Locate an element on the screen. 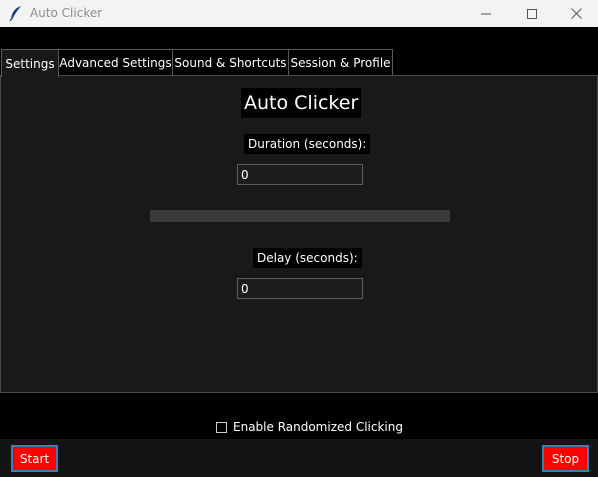 The image size is (598, 477). minimize-button is located at coordinates (486, 13).